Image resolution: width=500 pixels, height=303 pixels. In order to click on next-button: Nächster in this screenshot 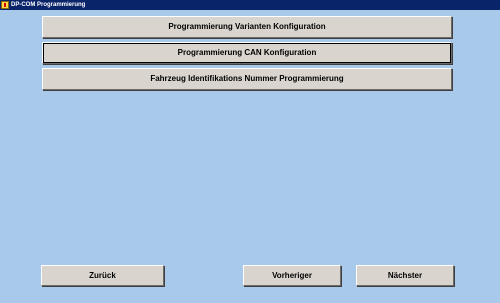, I will do `click(405, 275)`.